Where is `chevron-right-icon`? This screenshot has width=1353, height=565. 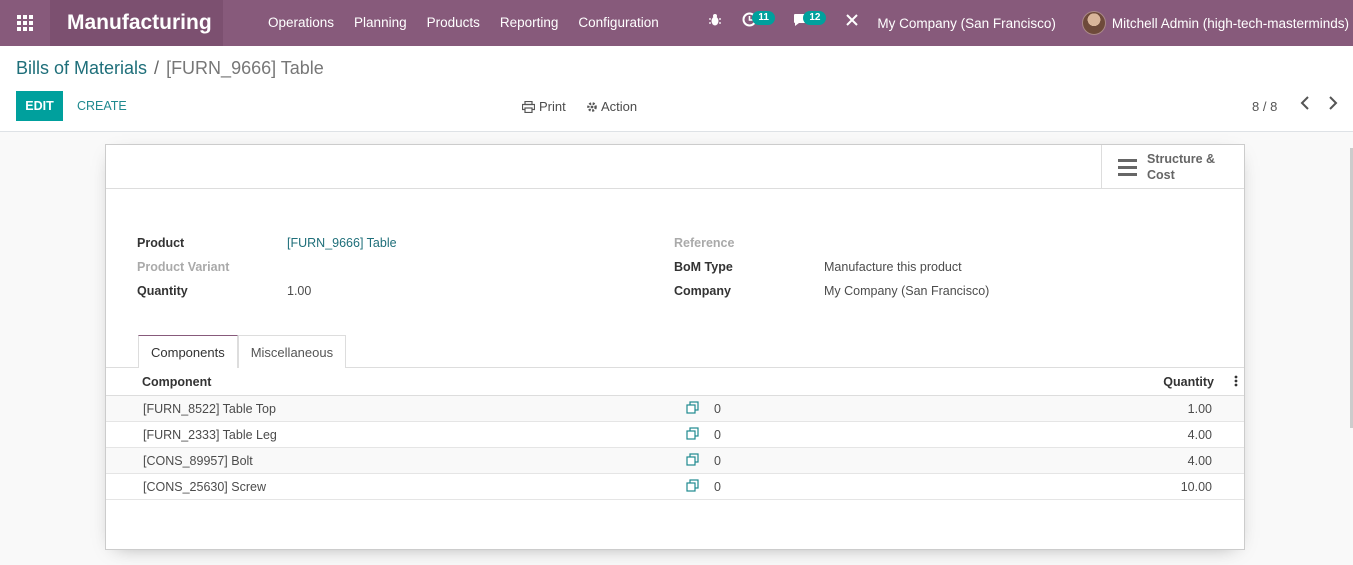
chevron-right-icon is located at coordinates (1333, 105).